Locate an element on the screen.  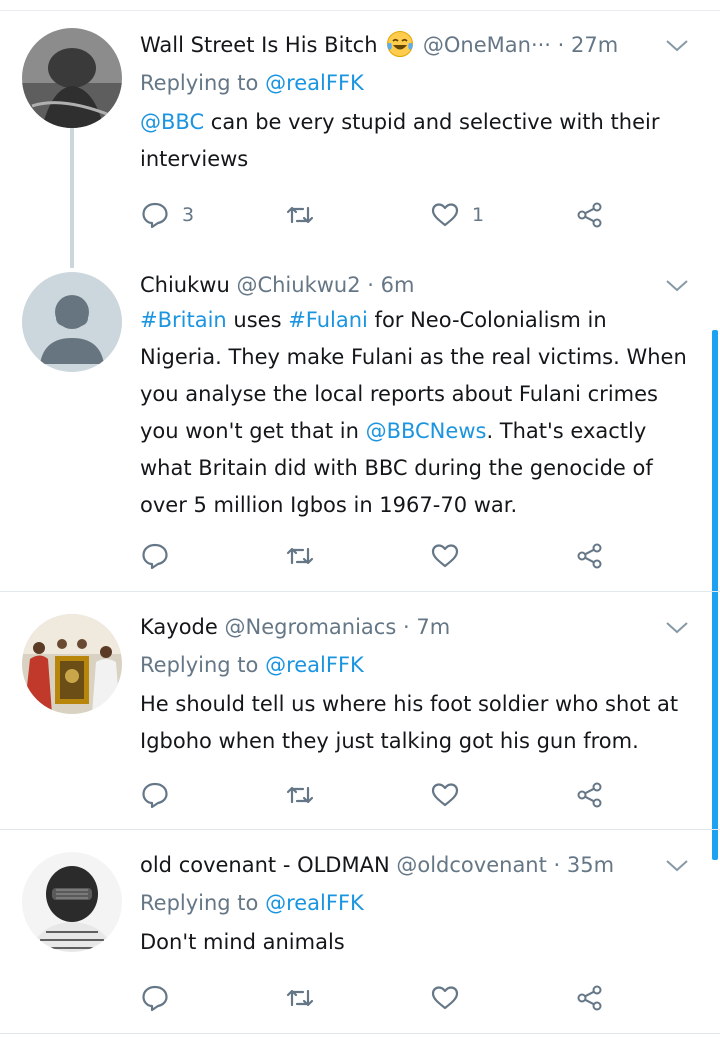
tweet-text: Don't mind animals is located at coordinates (242, 942).